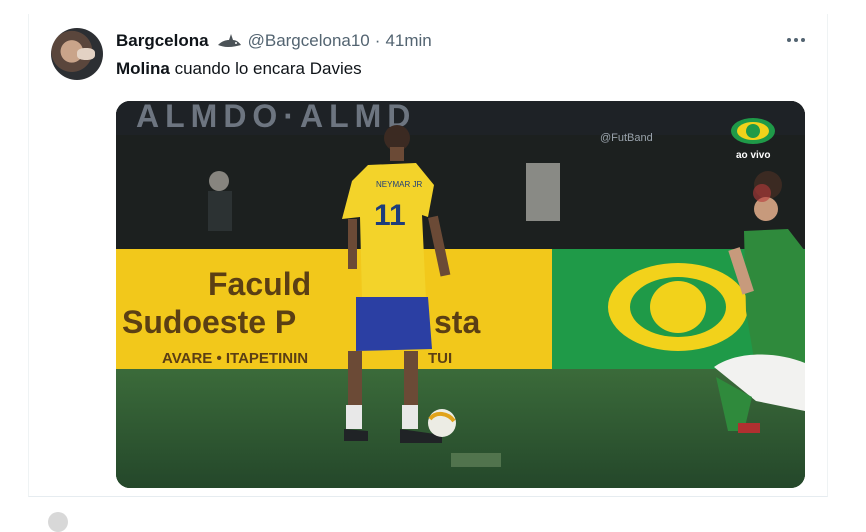  What do you see at coordinates (457, 322) in the screenshot?
I see `board-line-2b: sta` at bounding box center [457, 322].